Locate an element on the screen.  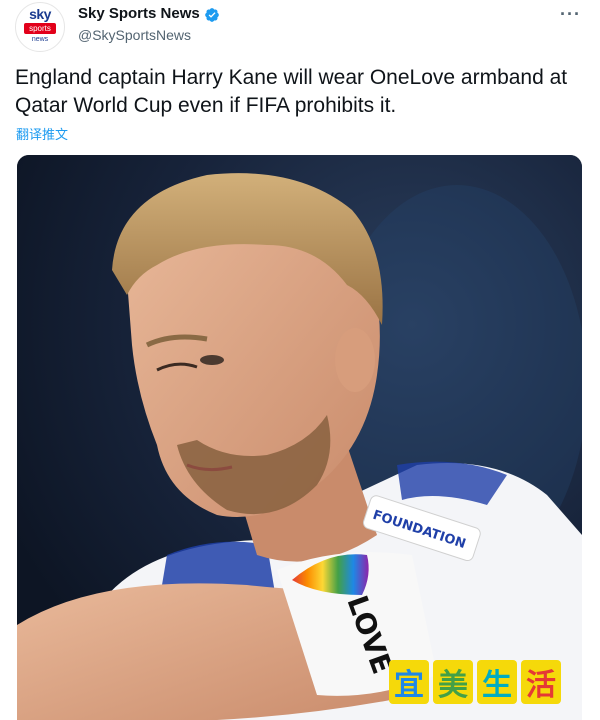
avatar-sports-text: sports is located at coordinates (40, 28).